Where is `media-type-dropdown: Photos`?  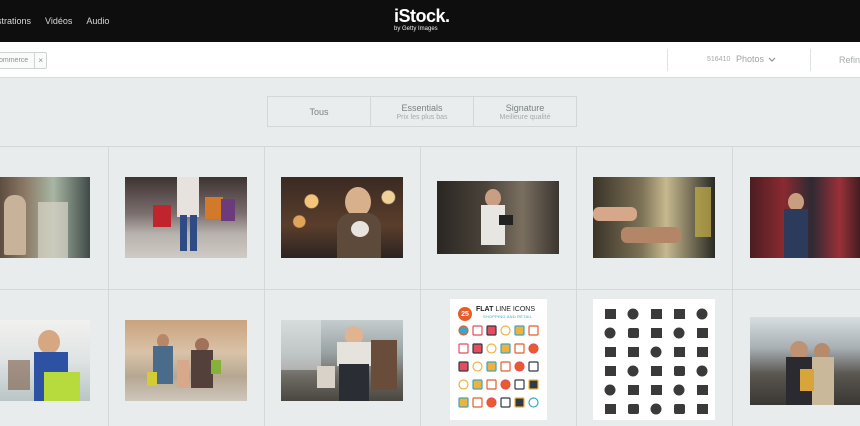
media-type-dropdown: Photos is located at coordinates (756, 59).